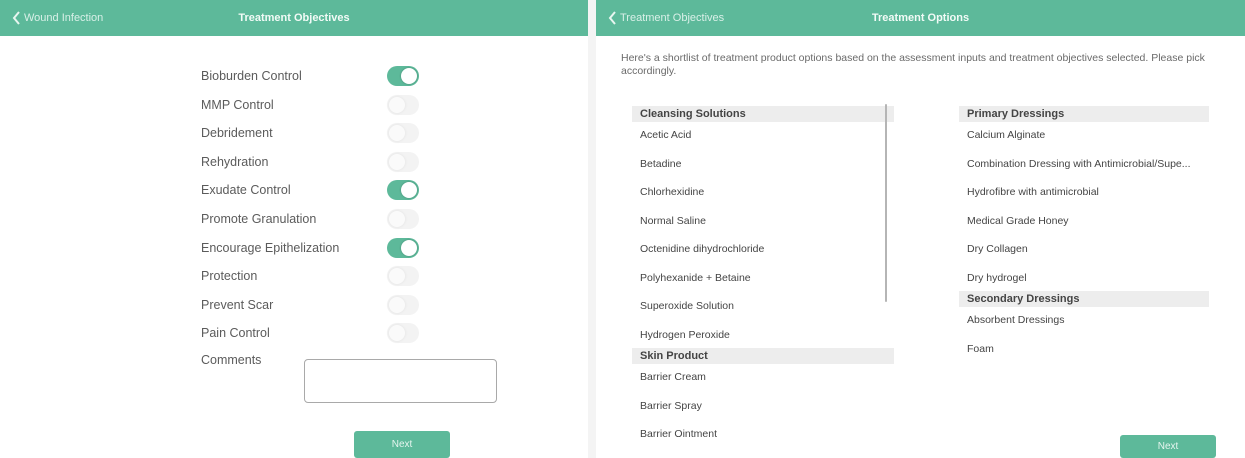 This screenshot has height=458, width=1245. What do you see at coordinates (231, 360) in the screenshot?
I see `comments-label: Comments` at bounding box center [231, 360].